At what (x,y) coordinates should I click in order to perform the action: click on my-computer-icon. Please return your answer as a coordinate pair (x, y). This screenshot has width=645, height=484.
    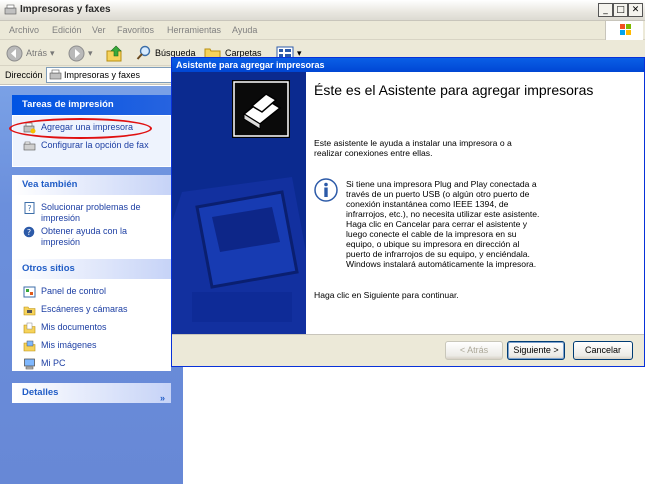
    Looking at the image, I should click on (29, 364).